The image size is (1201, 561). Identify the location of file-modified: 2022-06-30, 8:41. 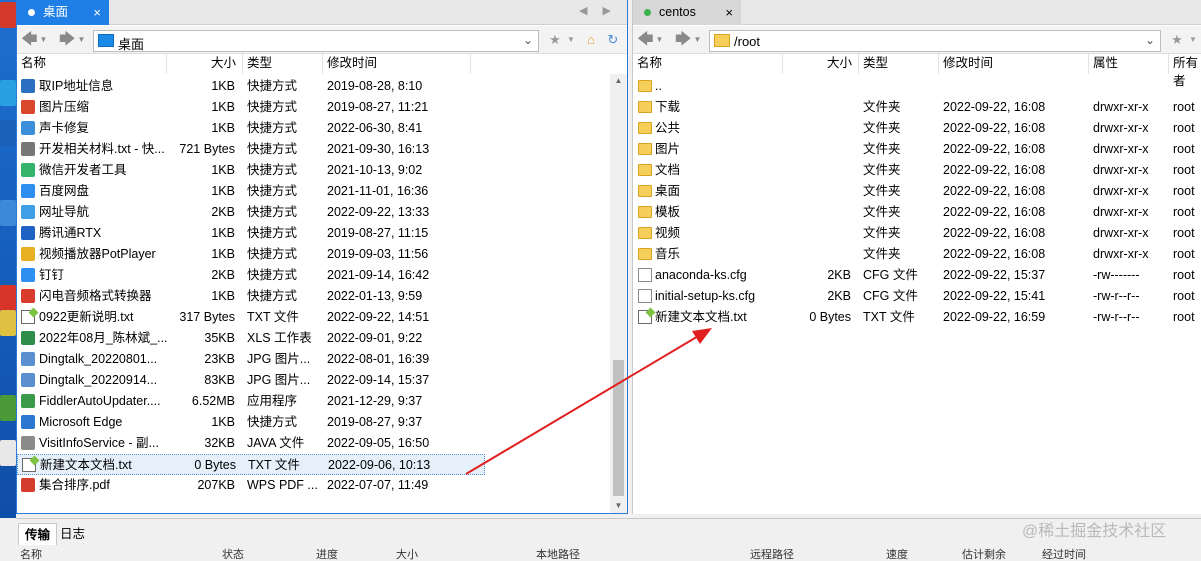
(375, 128).